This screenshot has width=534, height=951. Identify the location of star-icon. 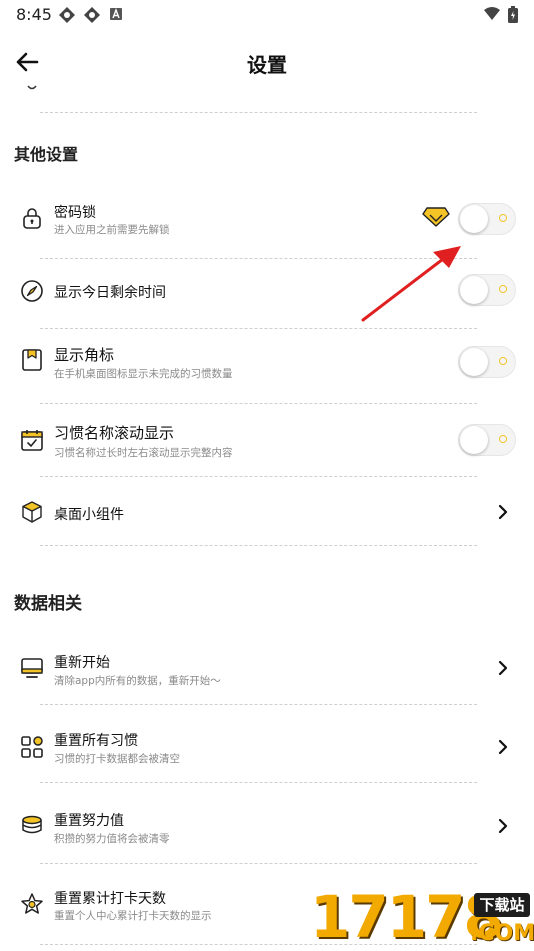
(32, 903).